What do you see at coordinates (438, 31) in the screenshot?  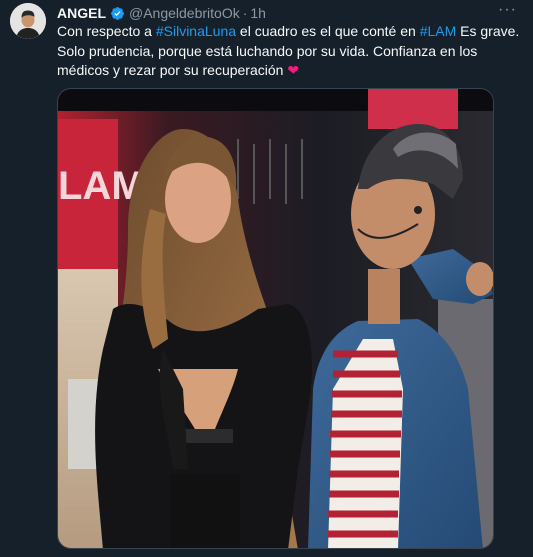 I see `hashtag-link: #LAM` at bounding box center [438, 31].